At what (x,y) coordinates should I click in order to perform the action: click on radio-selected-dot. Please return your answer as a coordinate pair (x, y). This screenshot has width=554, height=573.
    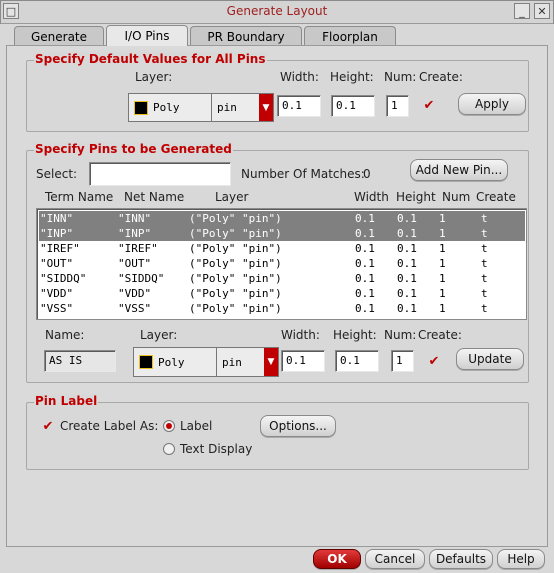
    Looking at the image, I should click on (169, 426).